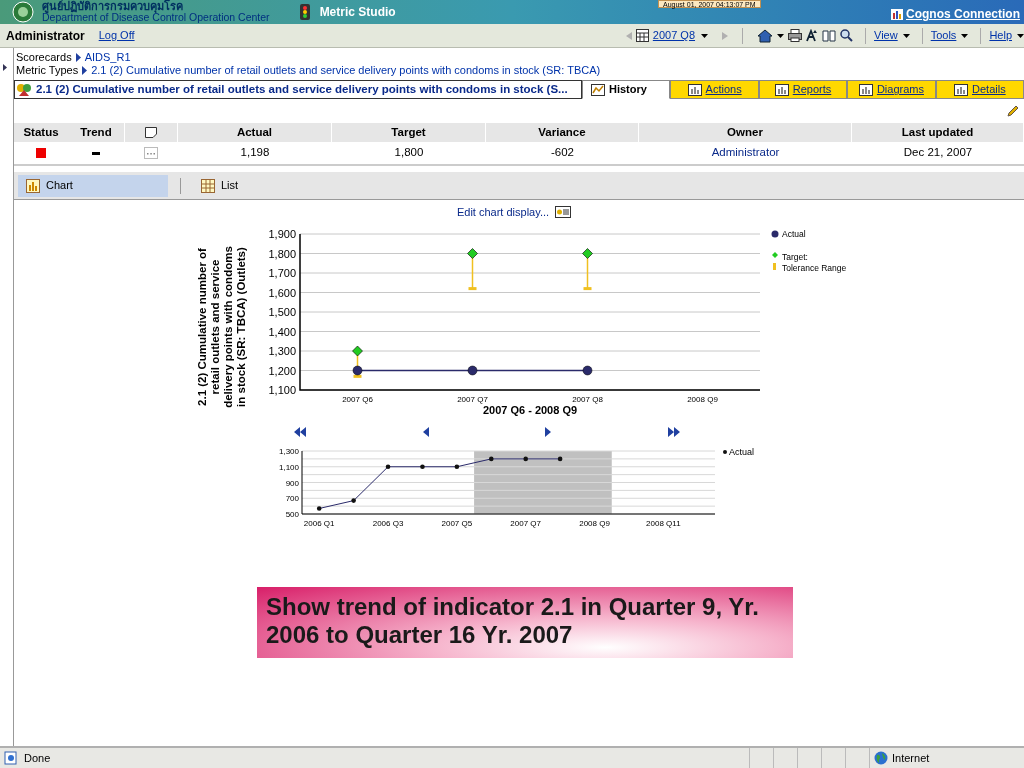 The width and height of the screenshot is (1024, 768). Describe the element at coordinates (562, 153) in the screenshot. I see `table-cell-text: -602` at that location.